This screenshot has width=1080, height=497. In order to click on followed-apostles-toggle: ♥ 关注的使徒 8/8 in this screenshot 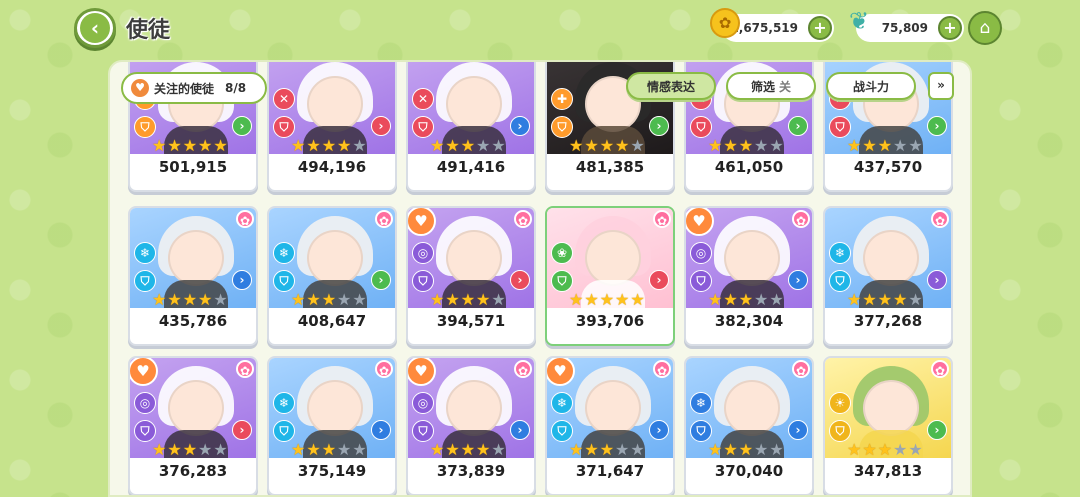, I will do `click(194, 88)`.